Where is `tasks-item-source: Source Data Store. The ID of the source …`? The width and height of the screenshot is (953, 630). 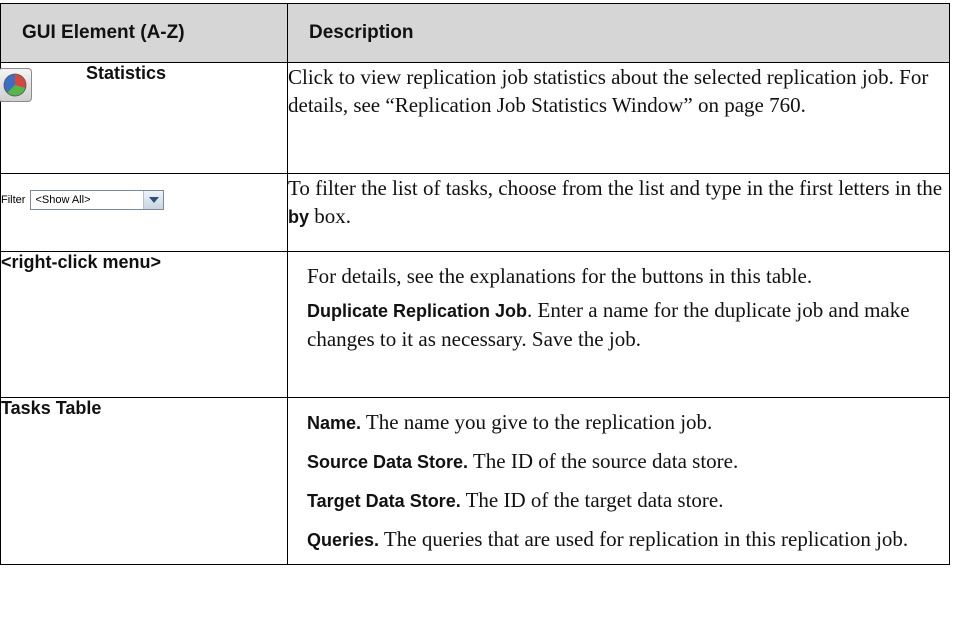
tasks-item-source: Source Data Store. The ID of the source … is located at coordinates (618, 462).